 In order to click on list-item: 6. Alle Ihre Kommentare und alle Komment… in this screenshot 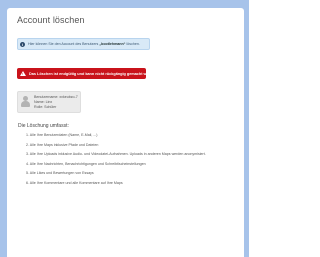, I will do `click(74, 182)`.